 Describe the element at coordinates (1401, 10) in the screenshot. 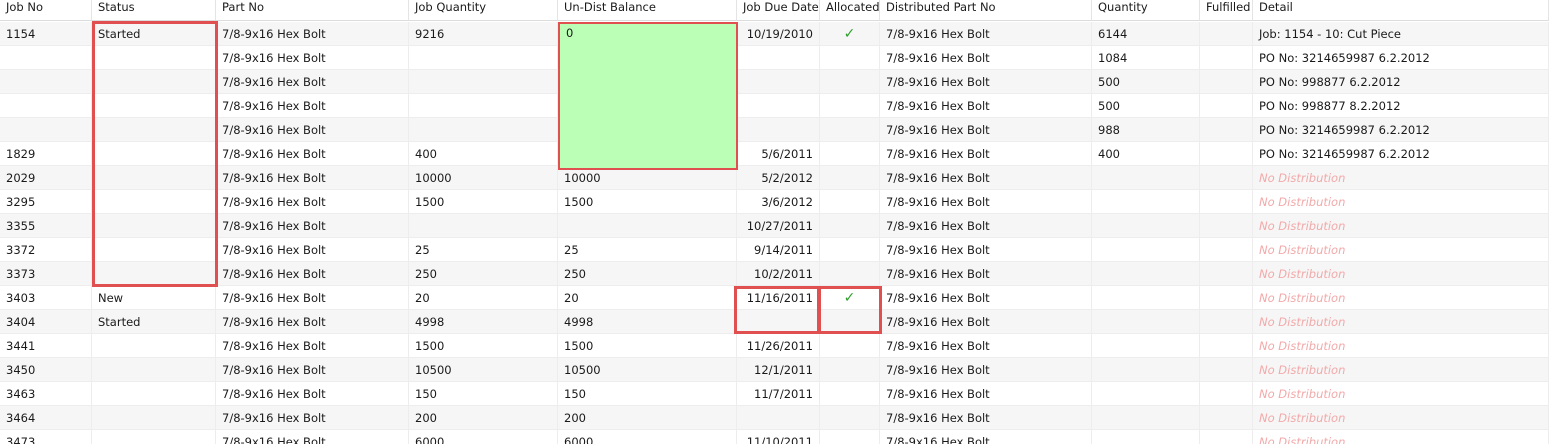

I see `column-header-detail: Detail` at that location.